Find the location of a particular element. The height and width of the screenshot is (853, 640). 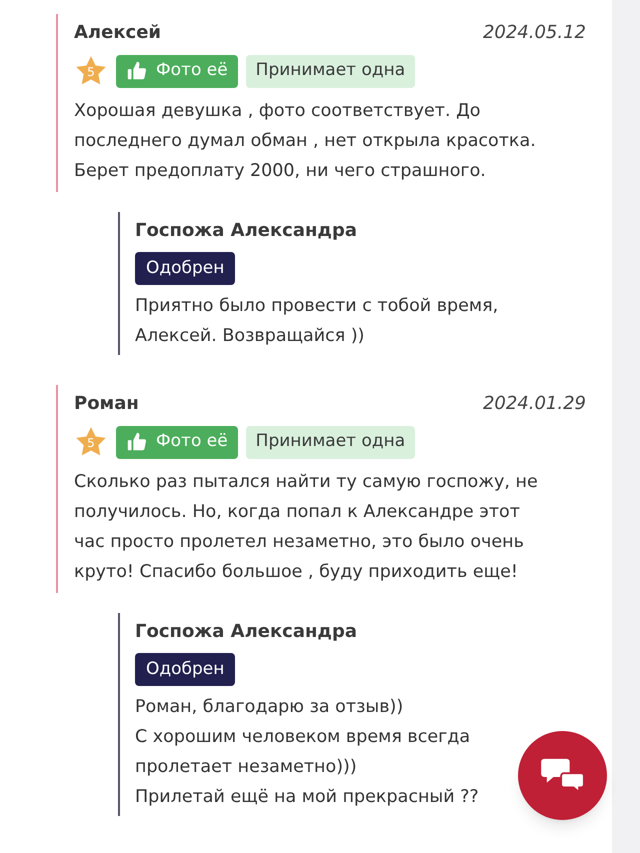

review-text: Хорошая девушка , фото соответствует. До последнего думал обман , нет открыла красотка. Берет предоплату 2000, ни чего страшного. is located at coordinates (305, 141).